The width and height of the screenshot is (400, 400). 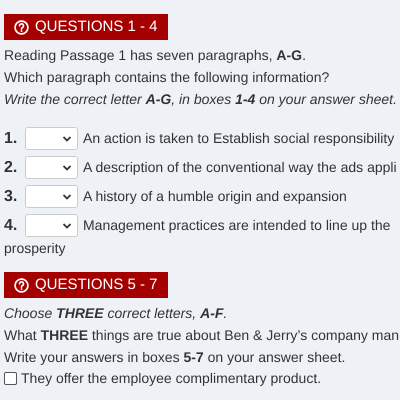 I want to click on question-text: An action is taken to Establish social responsibility, so click(x=238, y=138).